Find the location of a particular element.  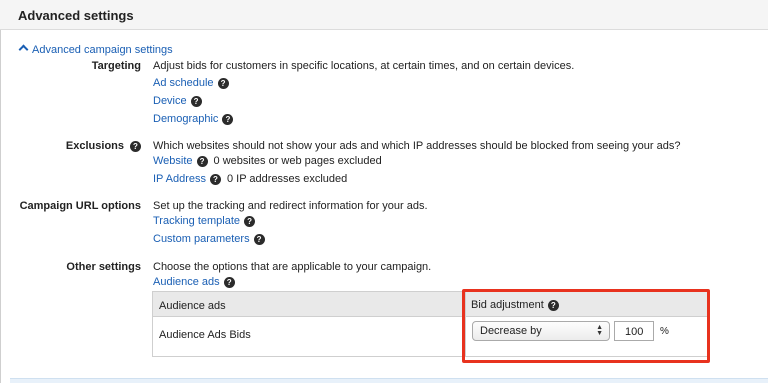

demographic-item: Demographic? is located at coordinates (193, 119).